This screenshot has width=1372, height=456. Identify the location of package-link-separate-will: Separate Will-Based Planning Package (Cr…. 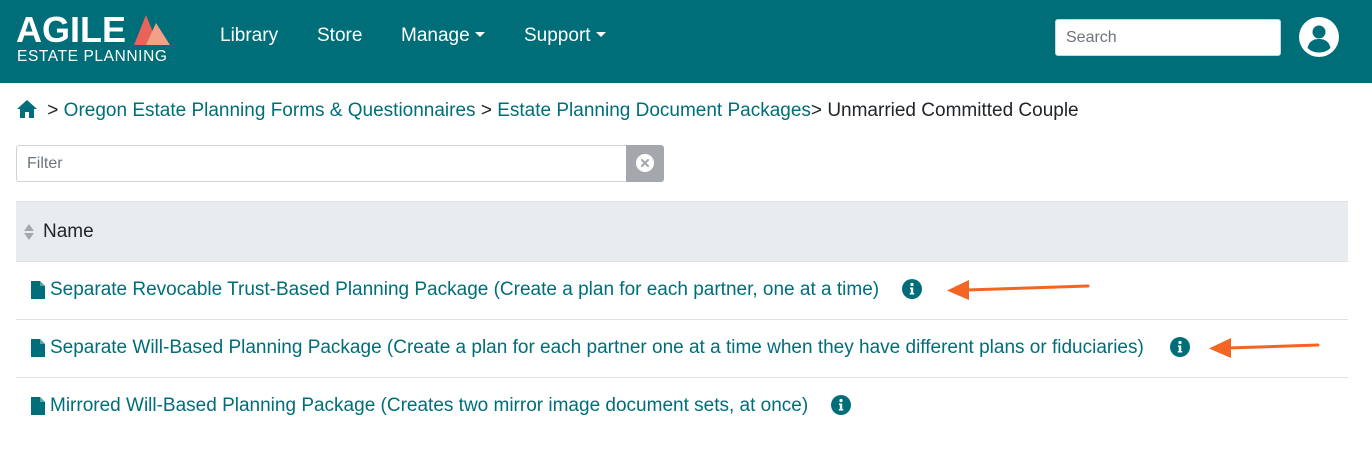
(597, 348).